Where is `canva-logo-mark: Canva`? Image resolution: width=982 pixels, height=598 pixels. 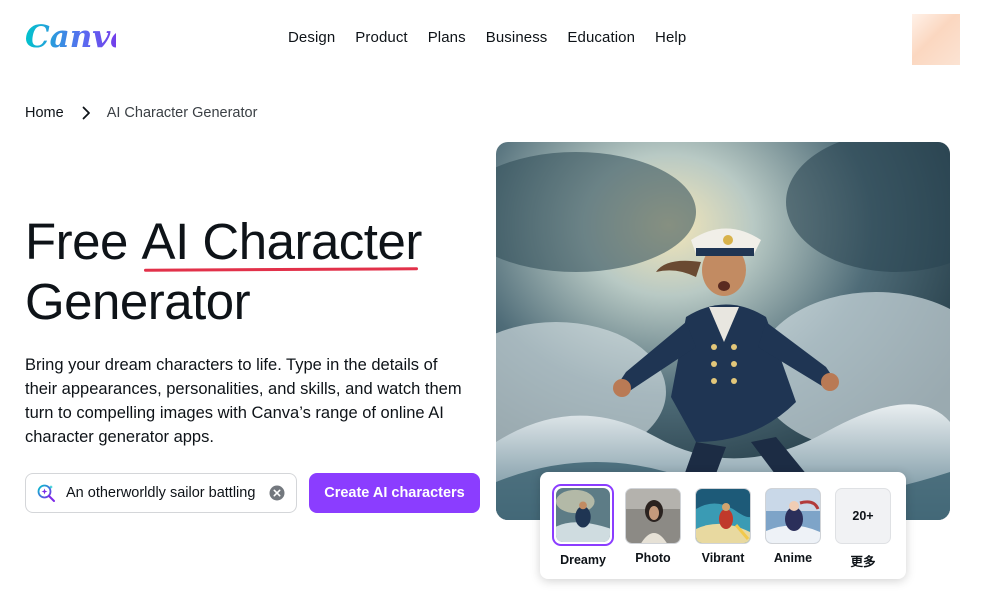
canva-logo-mark: Canva is located at coordinates (70, 37).